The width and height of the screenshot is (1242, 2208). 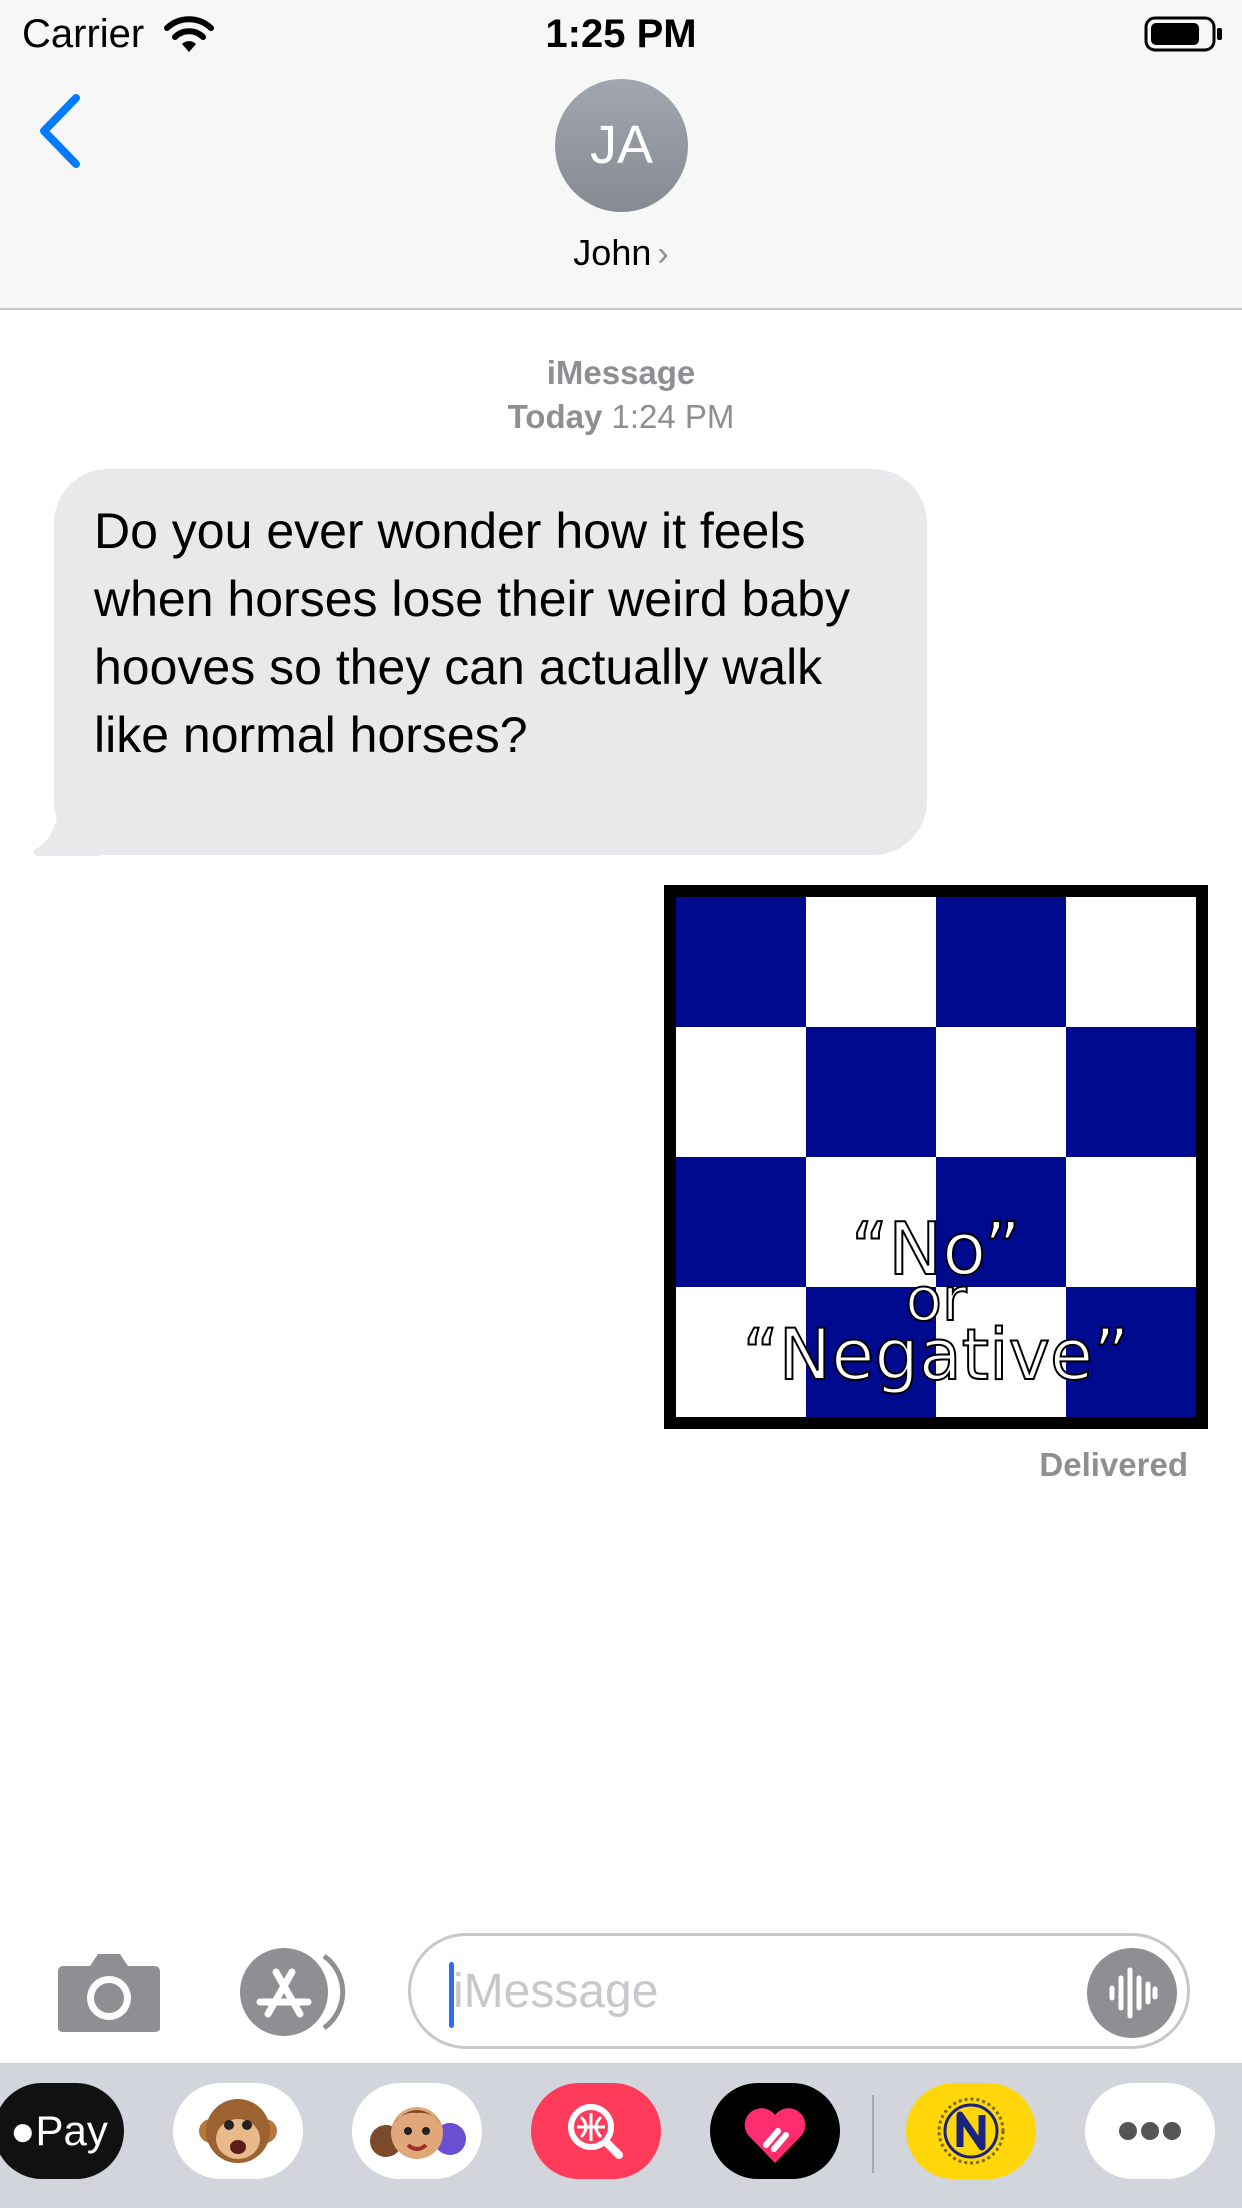 What do you see at coordinates (109, 1992) in the screenshot?
I see `camera-icon` at bounding box center [109, 1992].